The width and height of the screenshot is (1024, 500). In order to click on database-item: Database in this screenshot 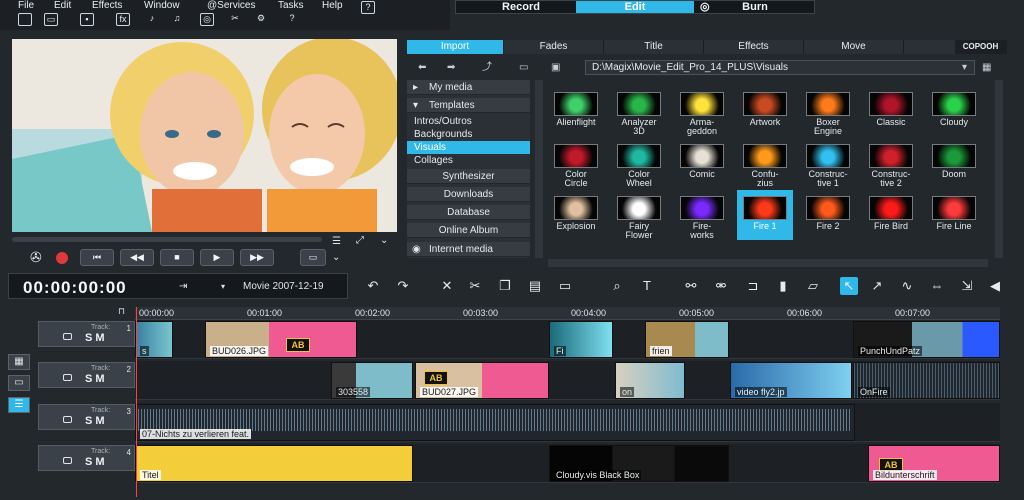, I will do `click(468, 212)`.